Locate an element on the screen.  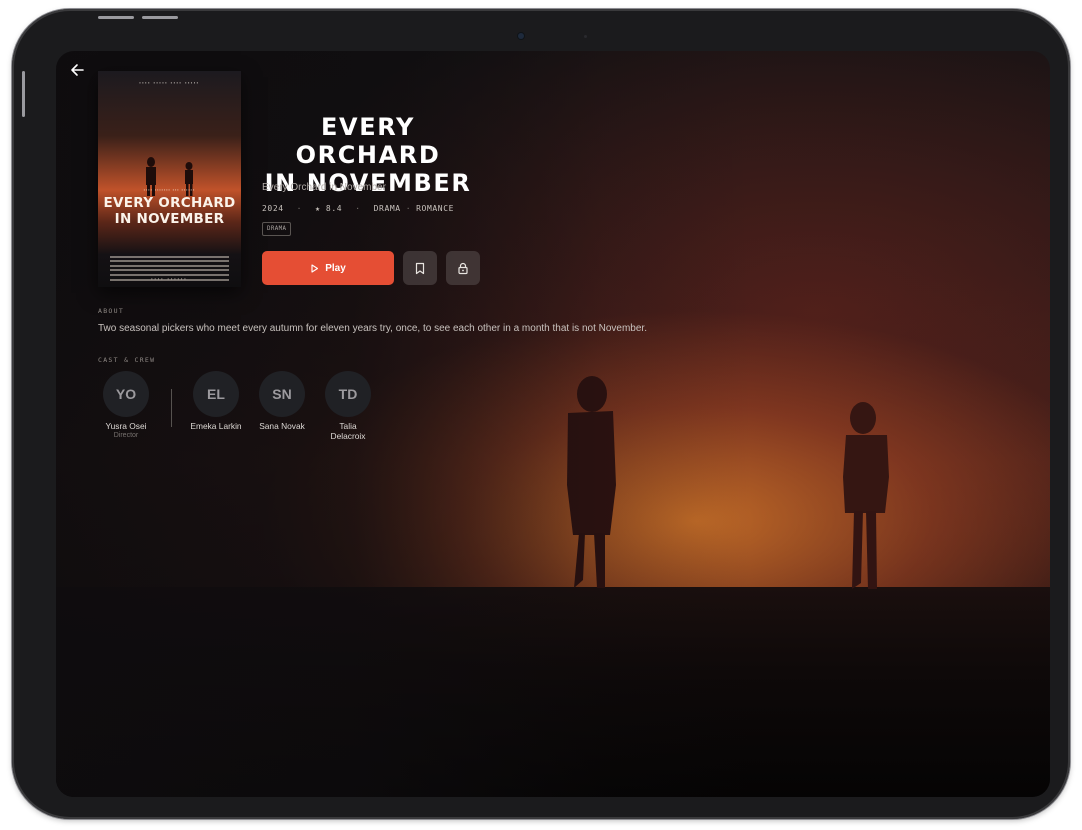
bookmark-icon is located at coordinates (420, 268).